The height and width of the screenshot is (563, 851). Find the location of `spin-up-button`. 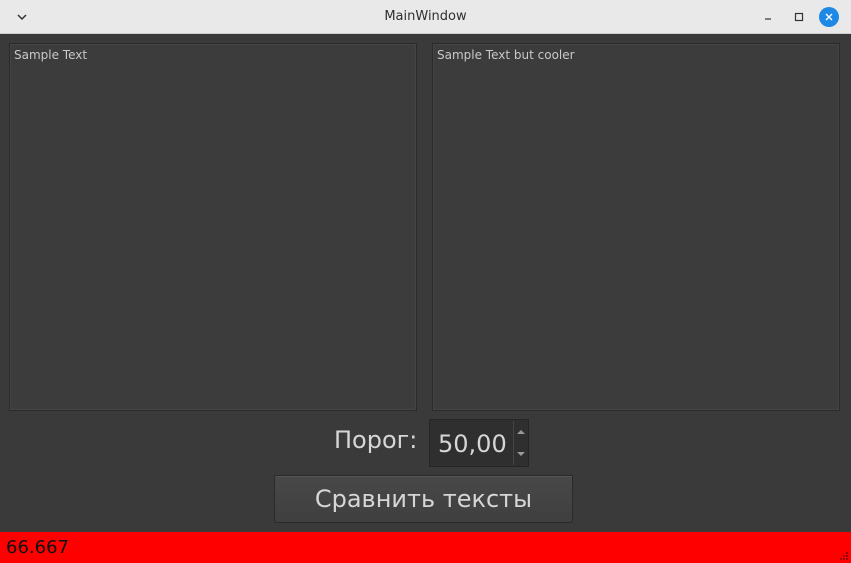

spin-up-button is located at coordinates (520, 432).